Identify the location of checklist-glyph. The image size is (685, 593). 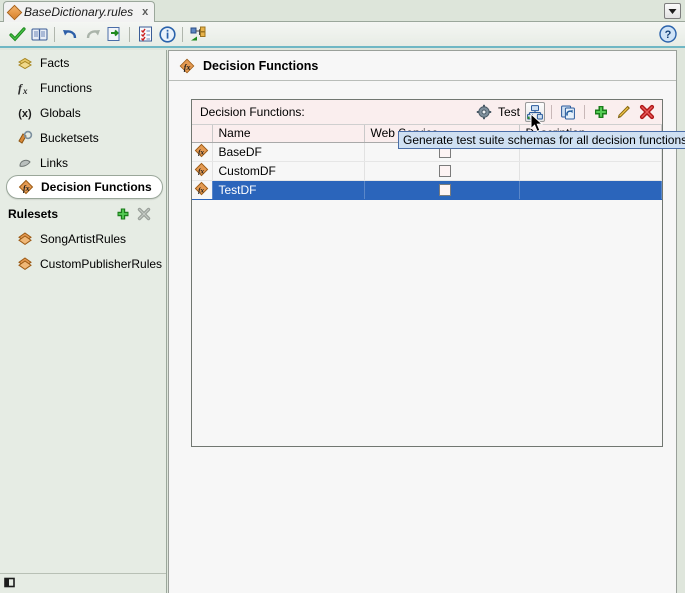
(145, 34).